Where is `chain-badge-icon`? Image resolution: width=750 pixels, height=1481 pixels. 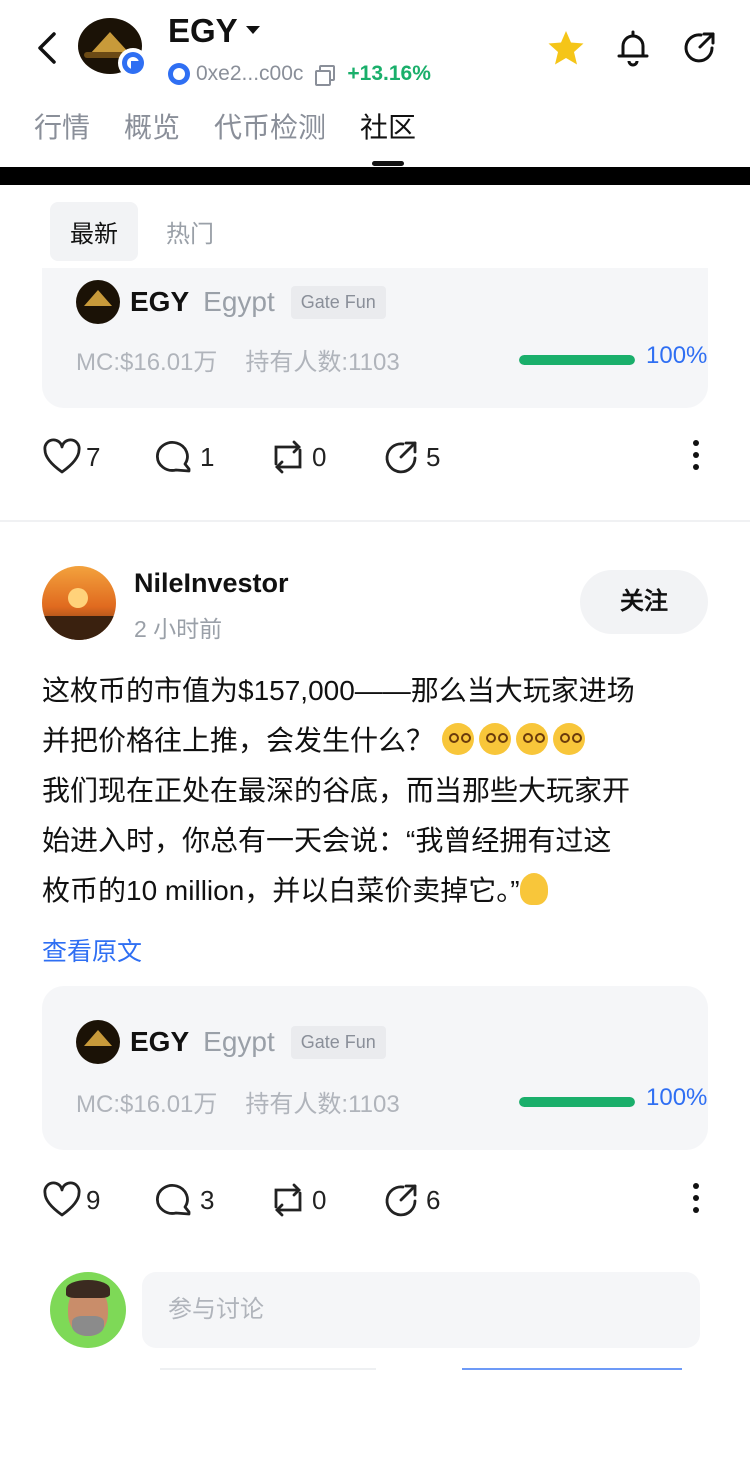
chain-badge-icon is located at coordinates (133, 63).